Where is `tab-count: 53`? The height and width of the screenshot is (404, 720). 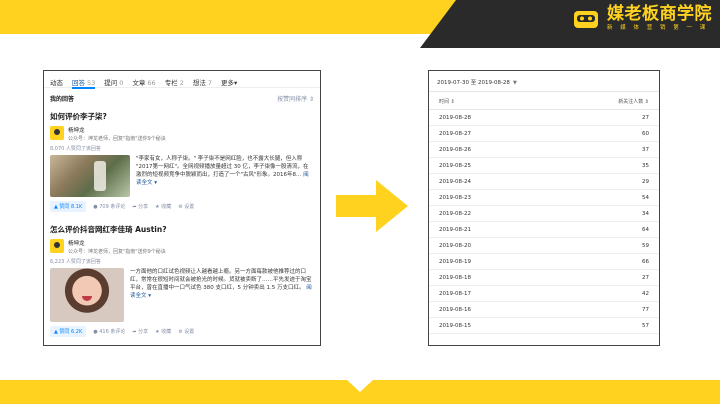 tab-count: 53 is located at coordinates (91, 83).